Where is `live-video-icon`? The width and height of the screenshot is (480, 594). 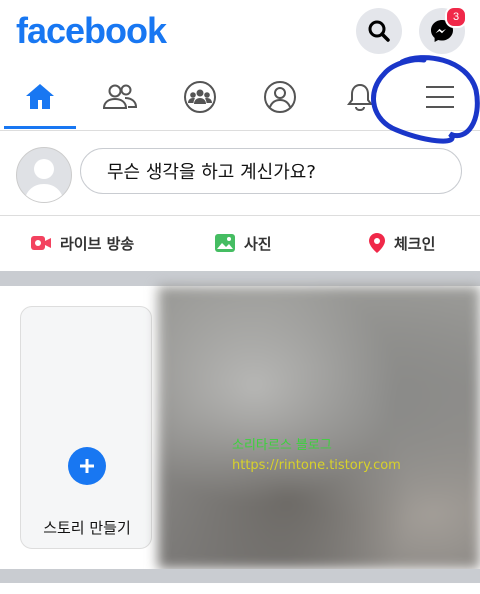 live-video-icon is located at coordinates (41, 243).